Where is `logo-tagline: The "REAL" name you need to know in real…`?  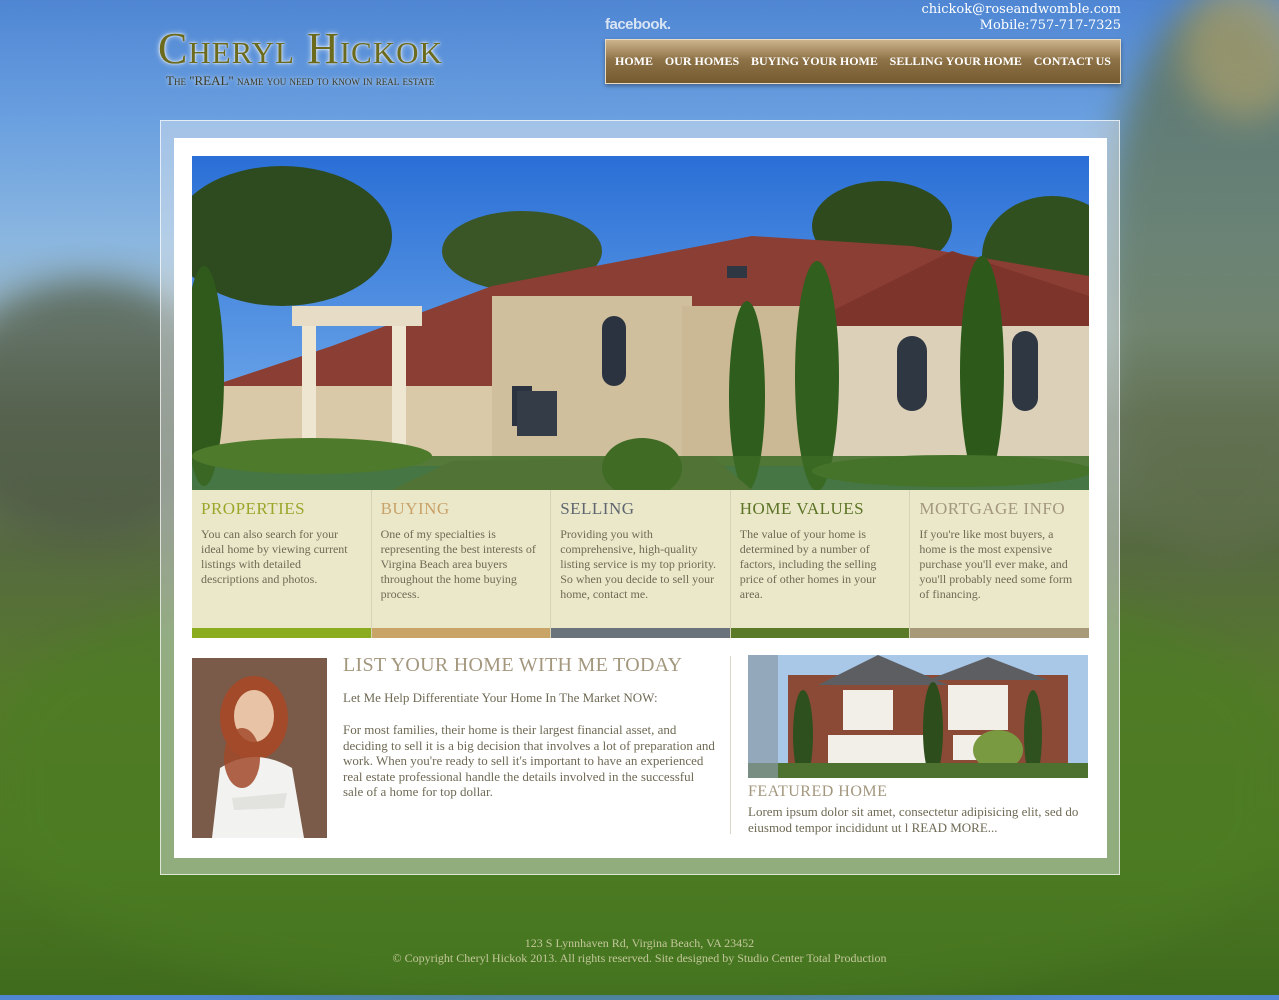
logo-tagline: The "REAL" name you need to know in real… is located at coordinates (300, 80).